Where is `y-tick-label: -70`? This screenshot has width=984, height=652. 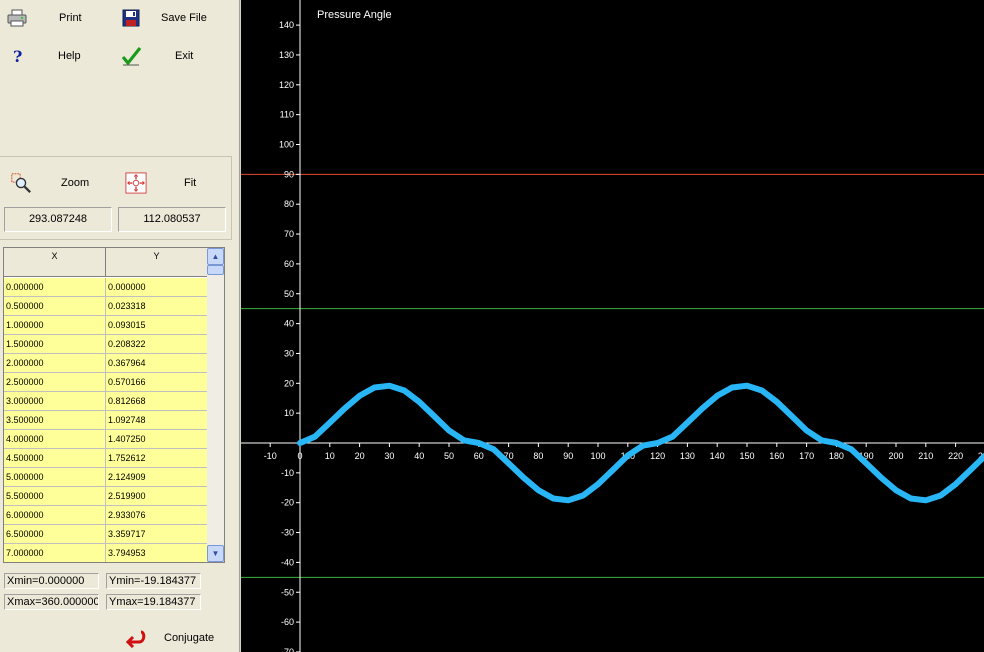 y-tick-label: -70 is located at coordinates (287, 649).